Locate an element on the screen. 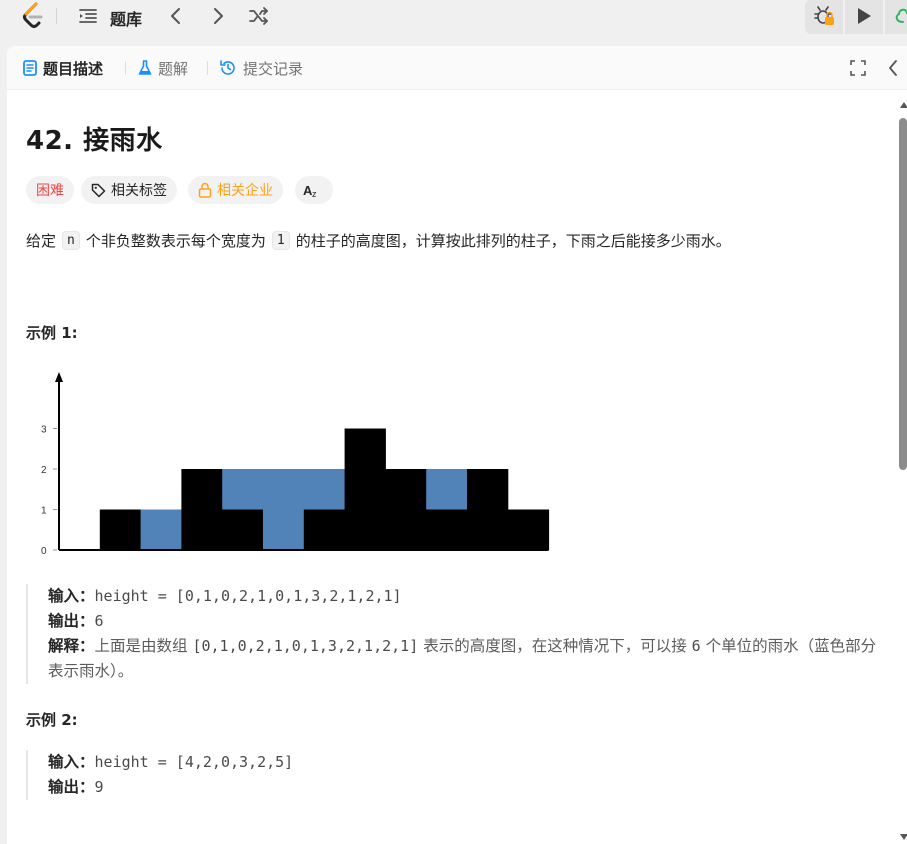 The height and width of the screenshot is (844, 907). scroll-up-arrow-icon is located at coordinates (903, 105).